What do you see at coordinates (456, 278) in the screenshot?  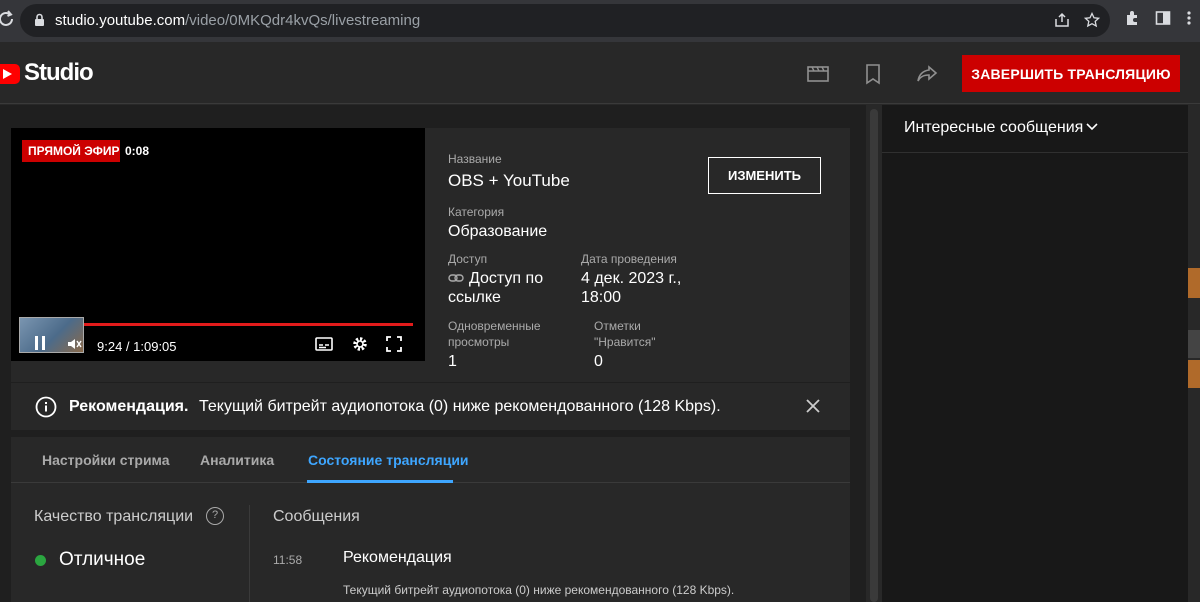 I see `link-icon` at bounding box center [456, 278].